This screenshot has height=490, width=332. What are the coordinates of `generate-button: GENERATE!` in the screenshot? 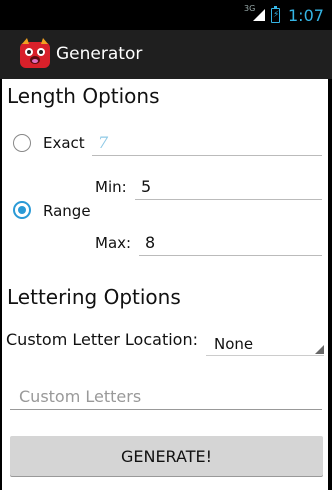 It's located at (166, 456).